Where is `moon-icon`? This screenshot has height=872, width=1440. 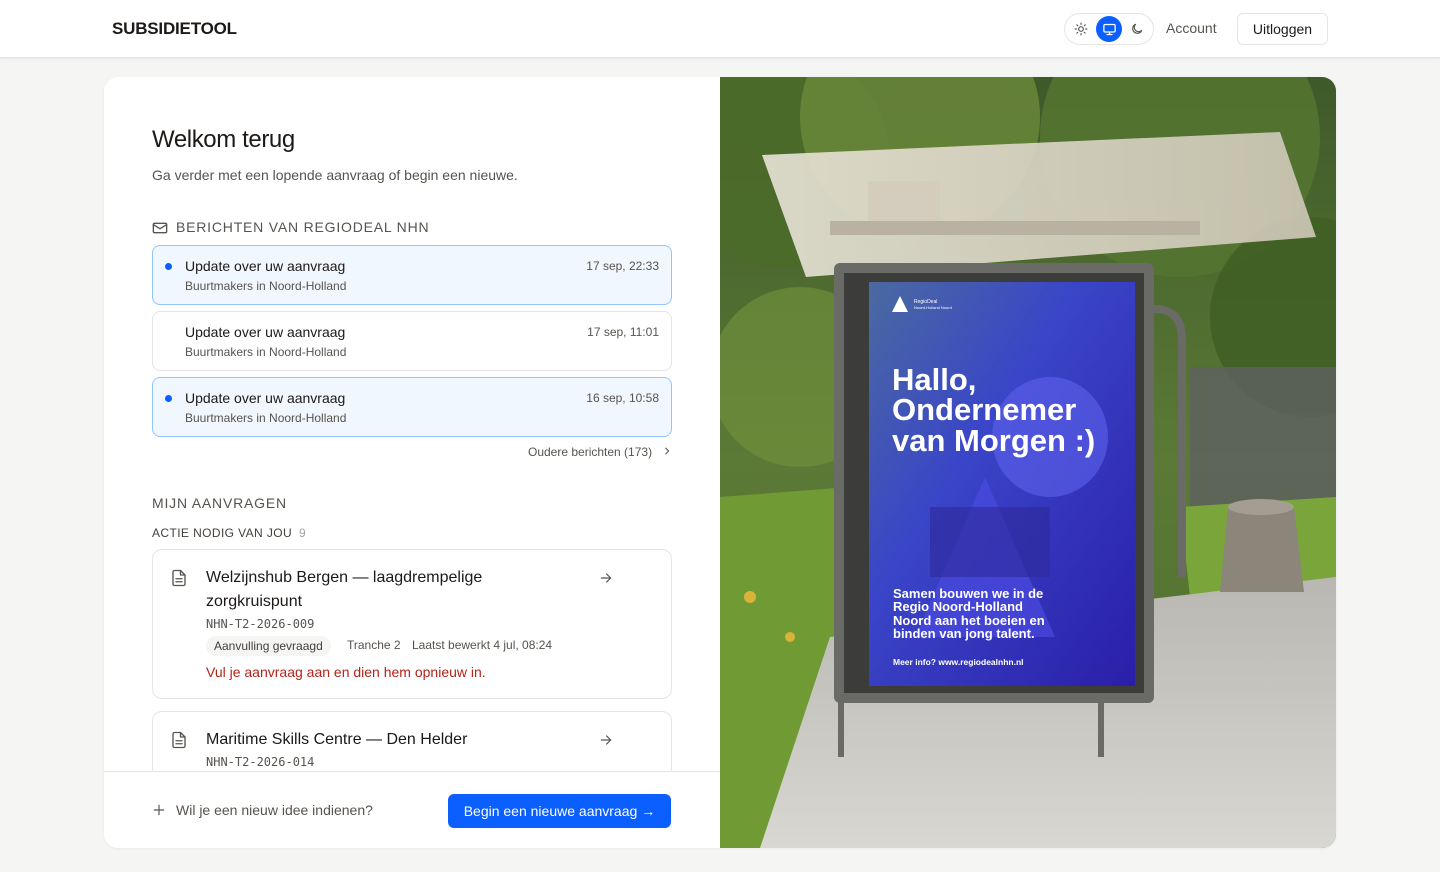 moon-icon is located at coordinates (1137, 28).